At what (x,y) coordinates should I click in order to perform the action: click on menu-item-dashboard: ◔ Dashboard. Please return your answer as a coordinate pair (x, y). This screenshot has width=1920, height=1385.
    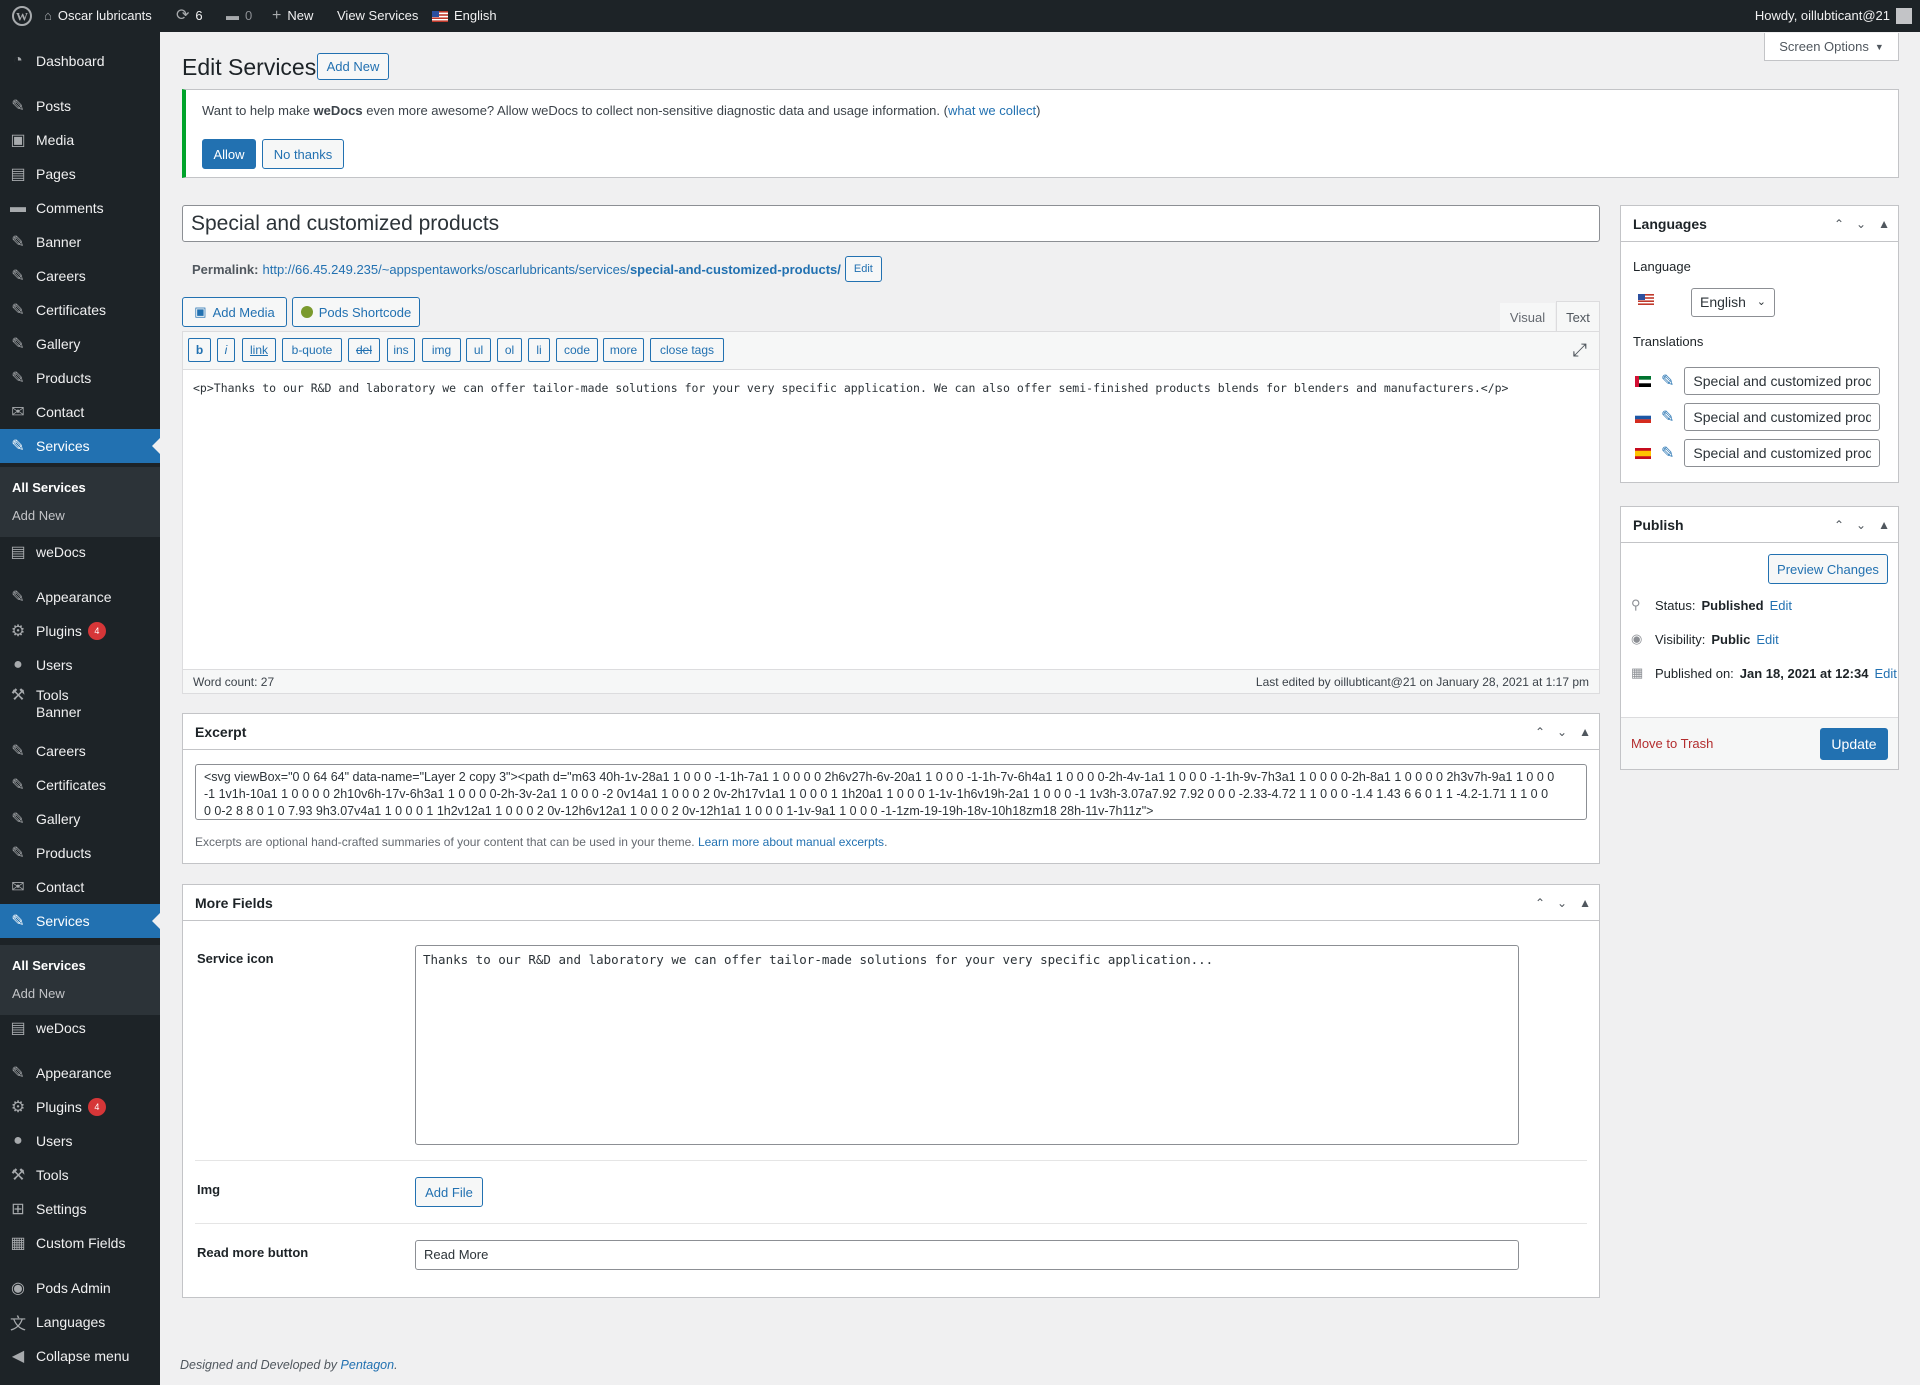
    Looking at the image, I should click on (80, 61).